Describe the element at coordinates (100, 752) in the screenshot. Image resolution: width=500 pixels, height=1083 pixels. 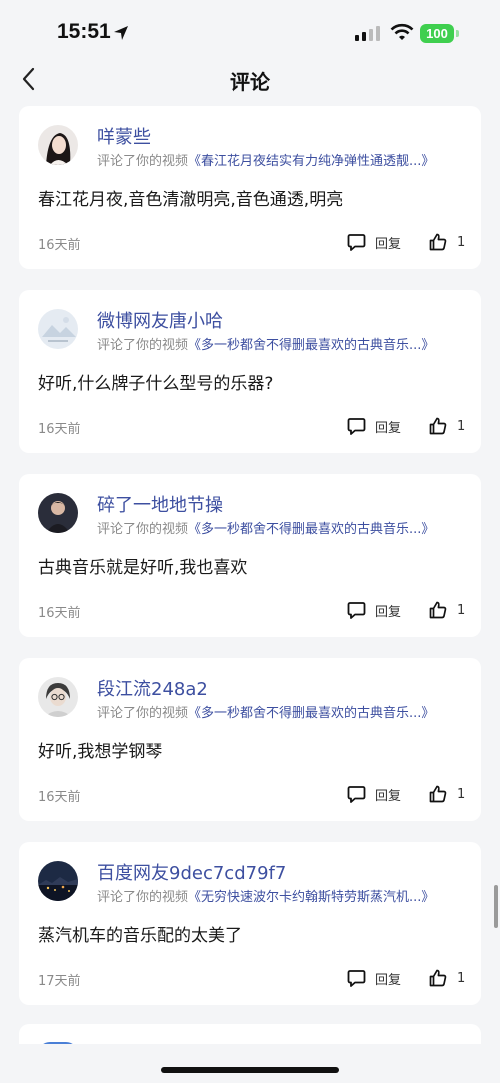
I see `comment-text: 好听,我想学钢琴` at that location.